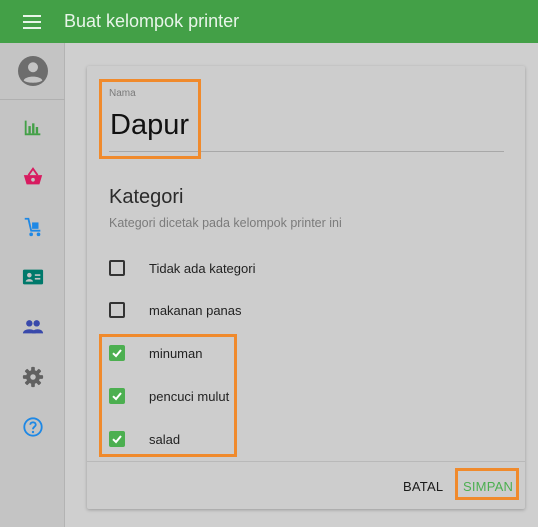  I want to click on sidebar-item-employees, so click(32, 277).